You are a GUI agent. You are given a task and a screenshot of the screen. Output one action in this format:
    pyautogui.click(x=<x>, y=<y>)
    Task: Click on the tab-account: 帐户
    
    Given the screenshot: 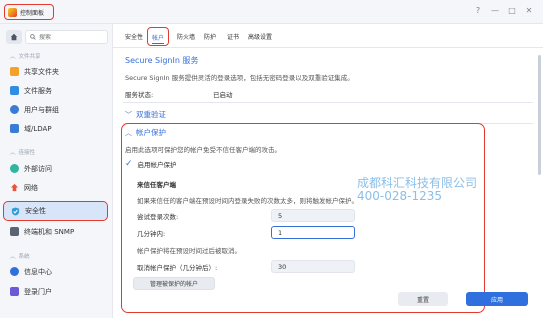 What is the action you would take?
    pyautogui.click(x=158, y=36)
    